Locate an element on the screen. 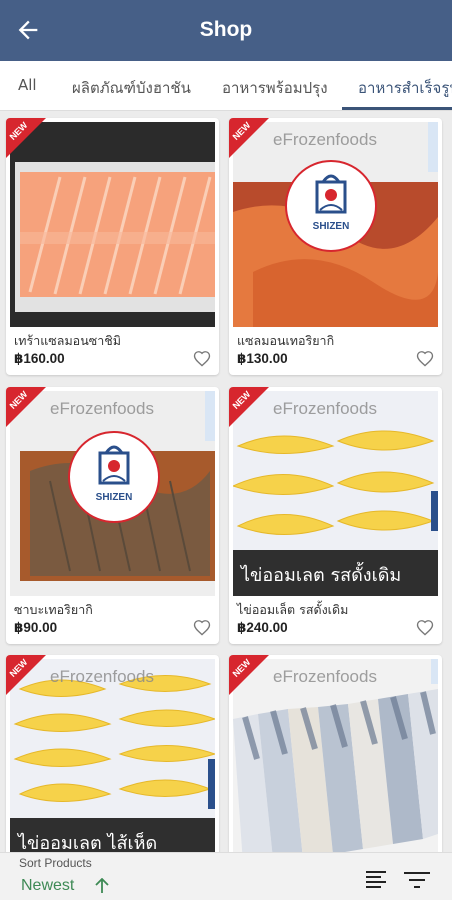 This screenshot has height=900, width=452. product-card: eFrozenfoods ไข่ออมเลต ไส้เห็ด NEW is located at coordinates (112, 753).